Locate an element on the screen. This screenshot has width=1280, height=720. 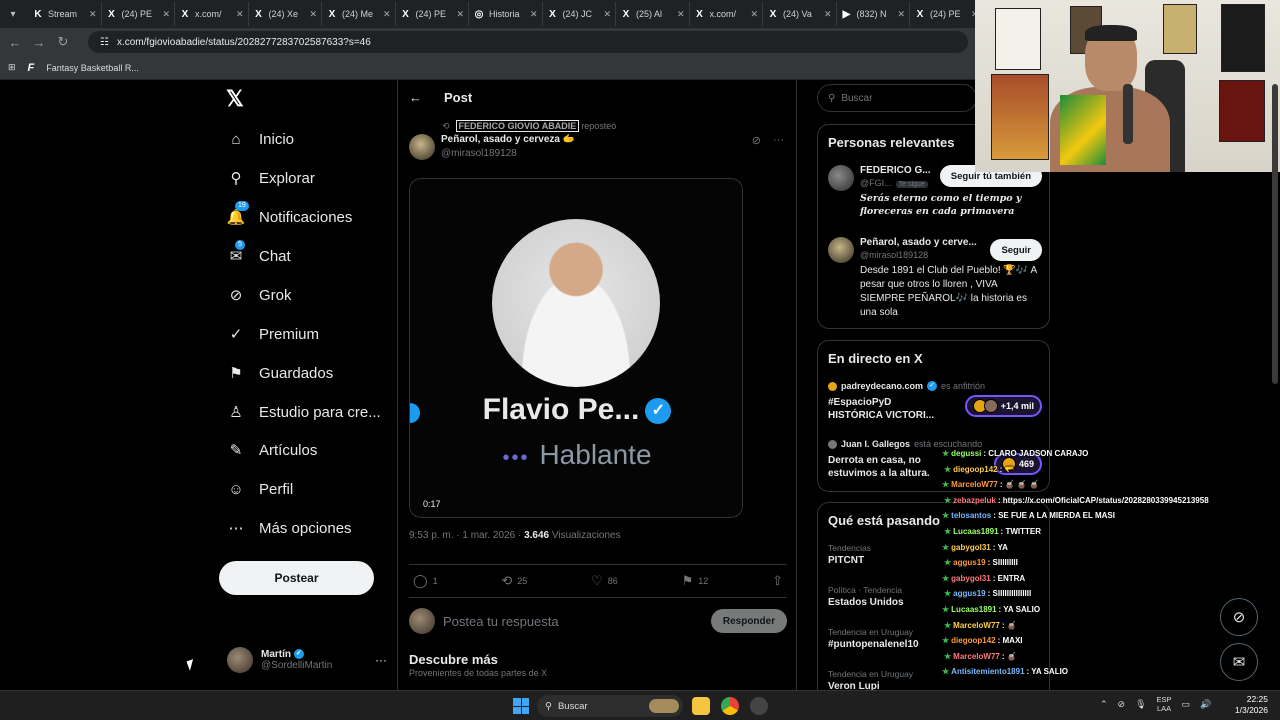
browser-tab: K Stream ✕ is located at coordinates (65, 14).